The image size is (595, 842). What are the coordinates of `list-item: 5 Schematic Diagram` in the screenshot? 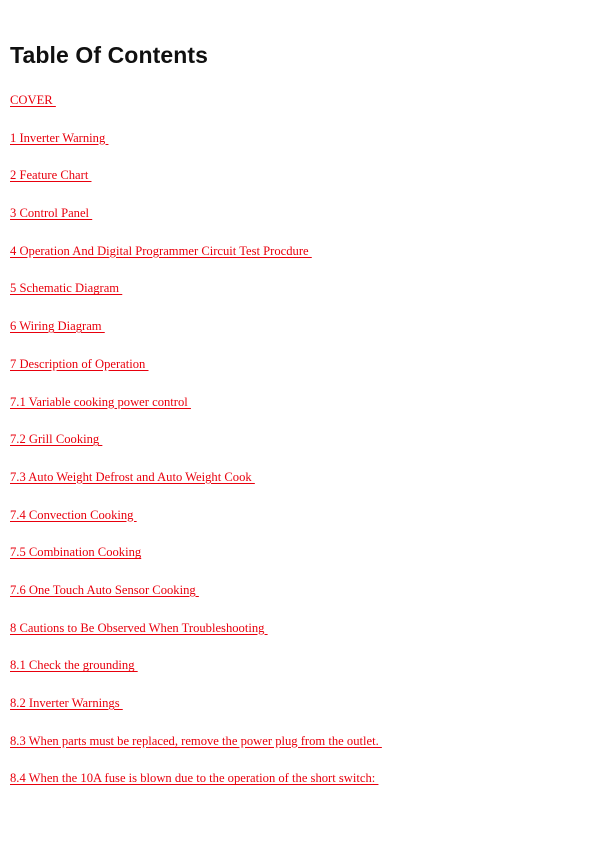 It's located at (290, 299).